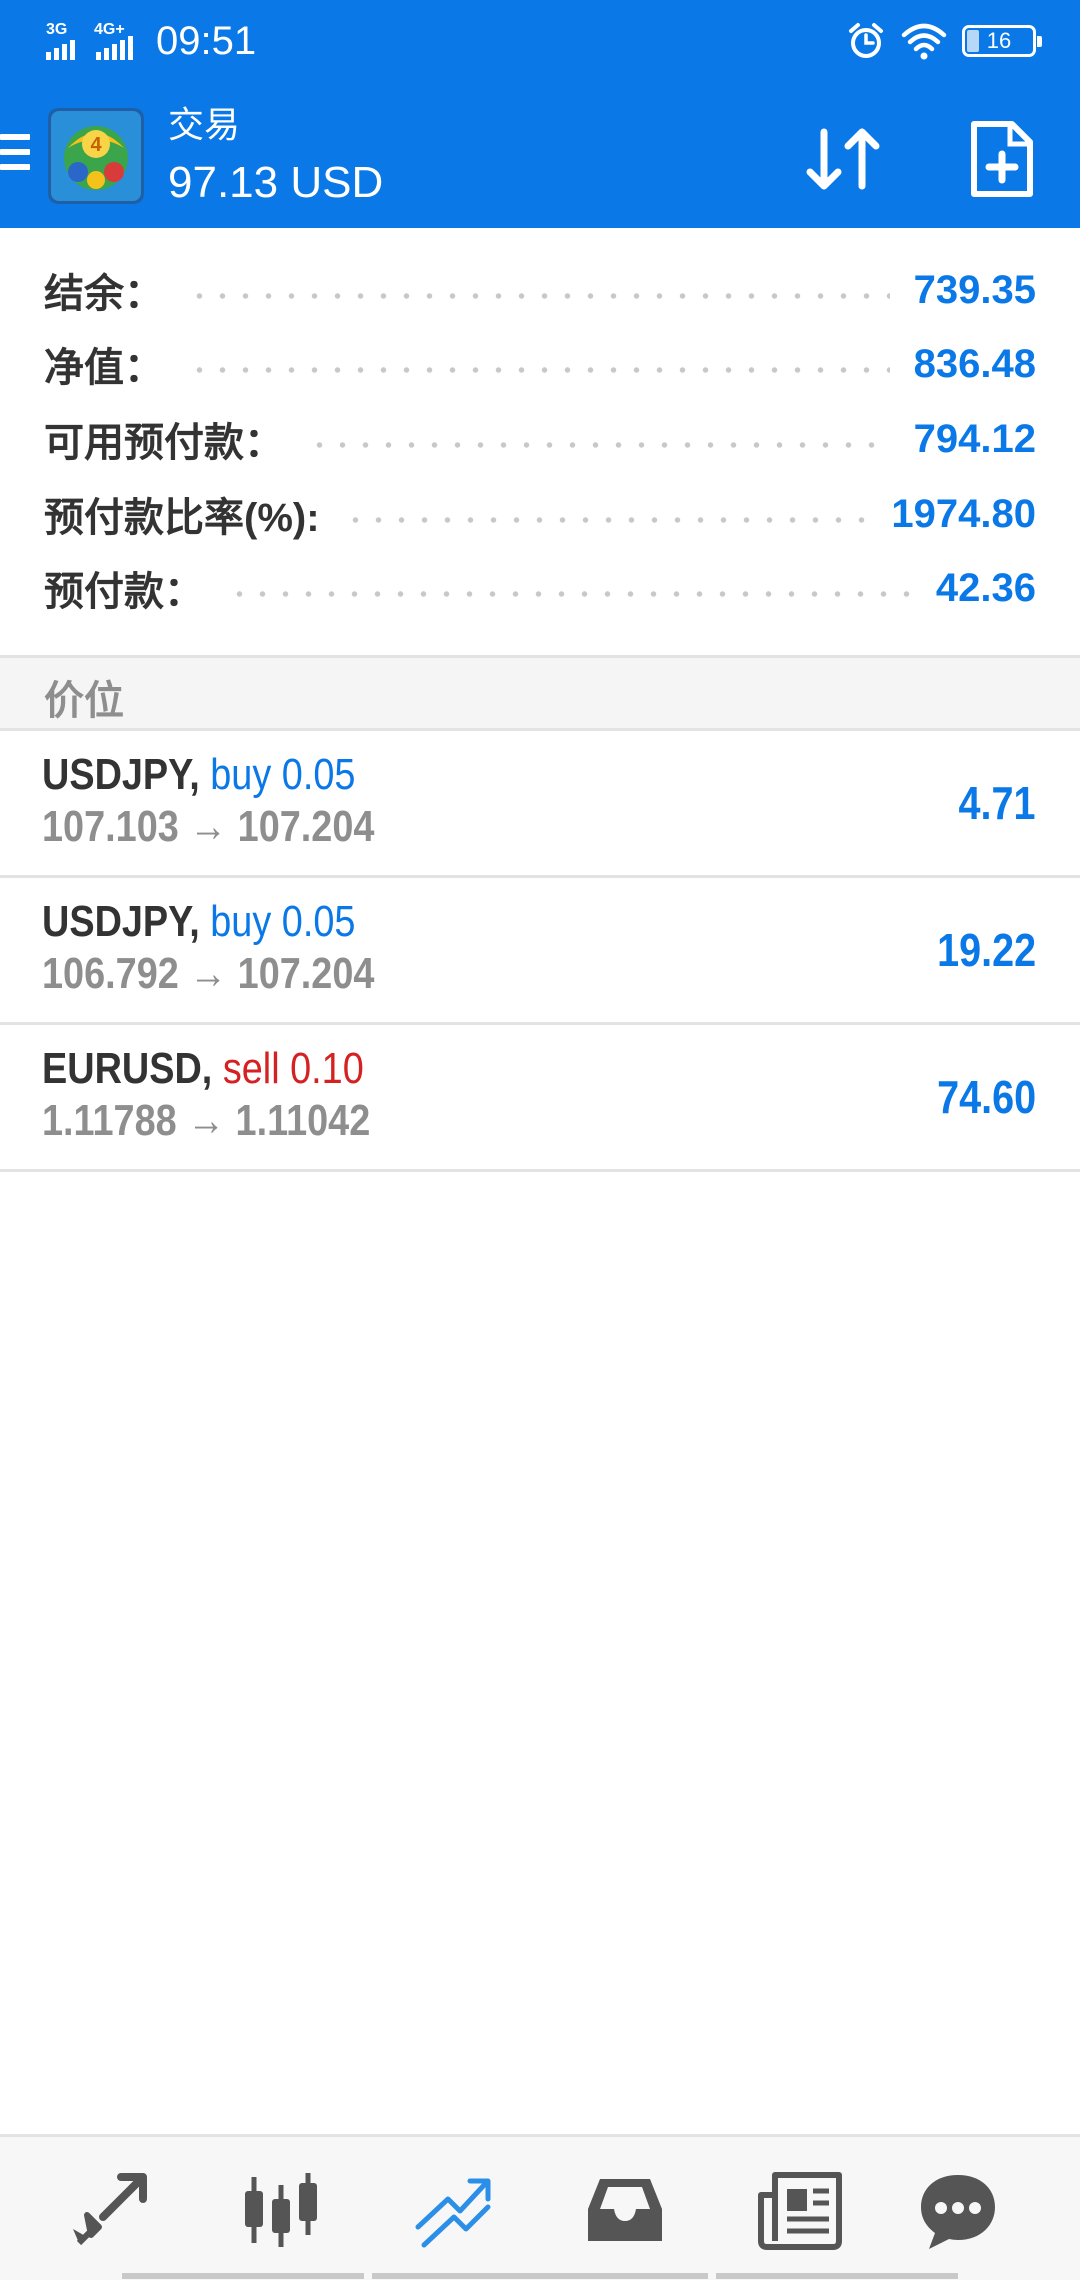  I want to click on nav-trade, so click(453, 2210).